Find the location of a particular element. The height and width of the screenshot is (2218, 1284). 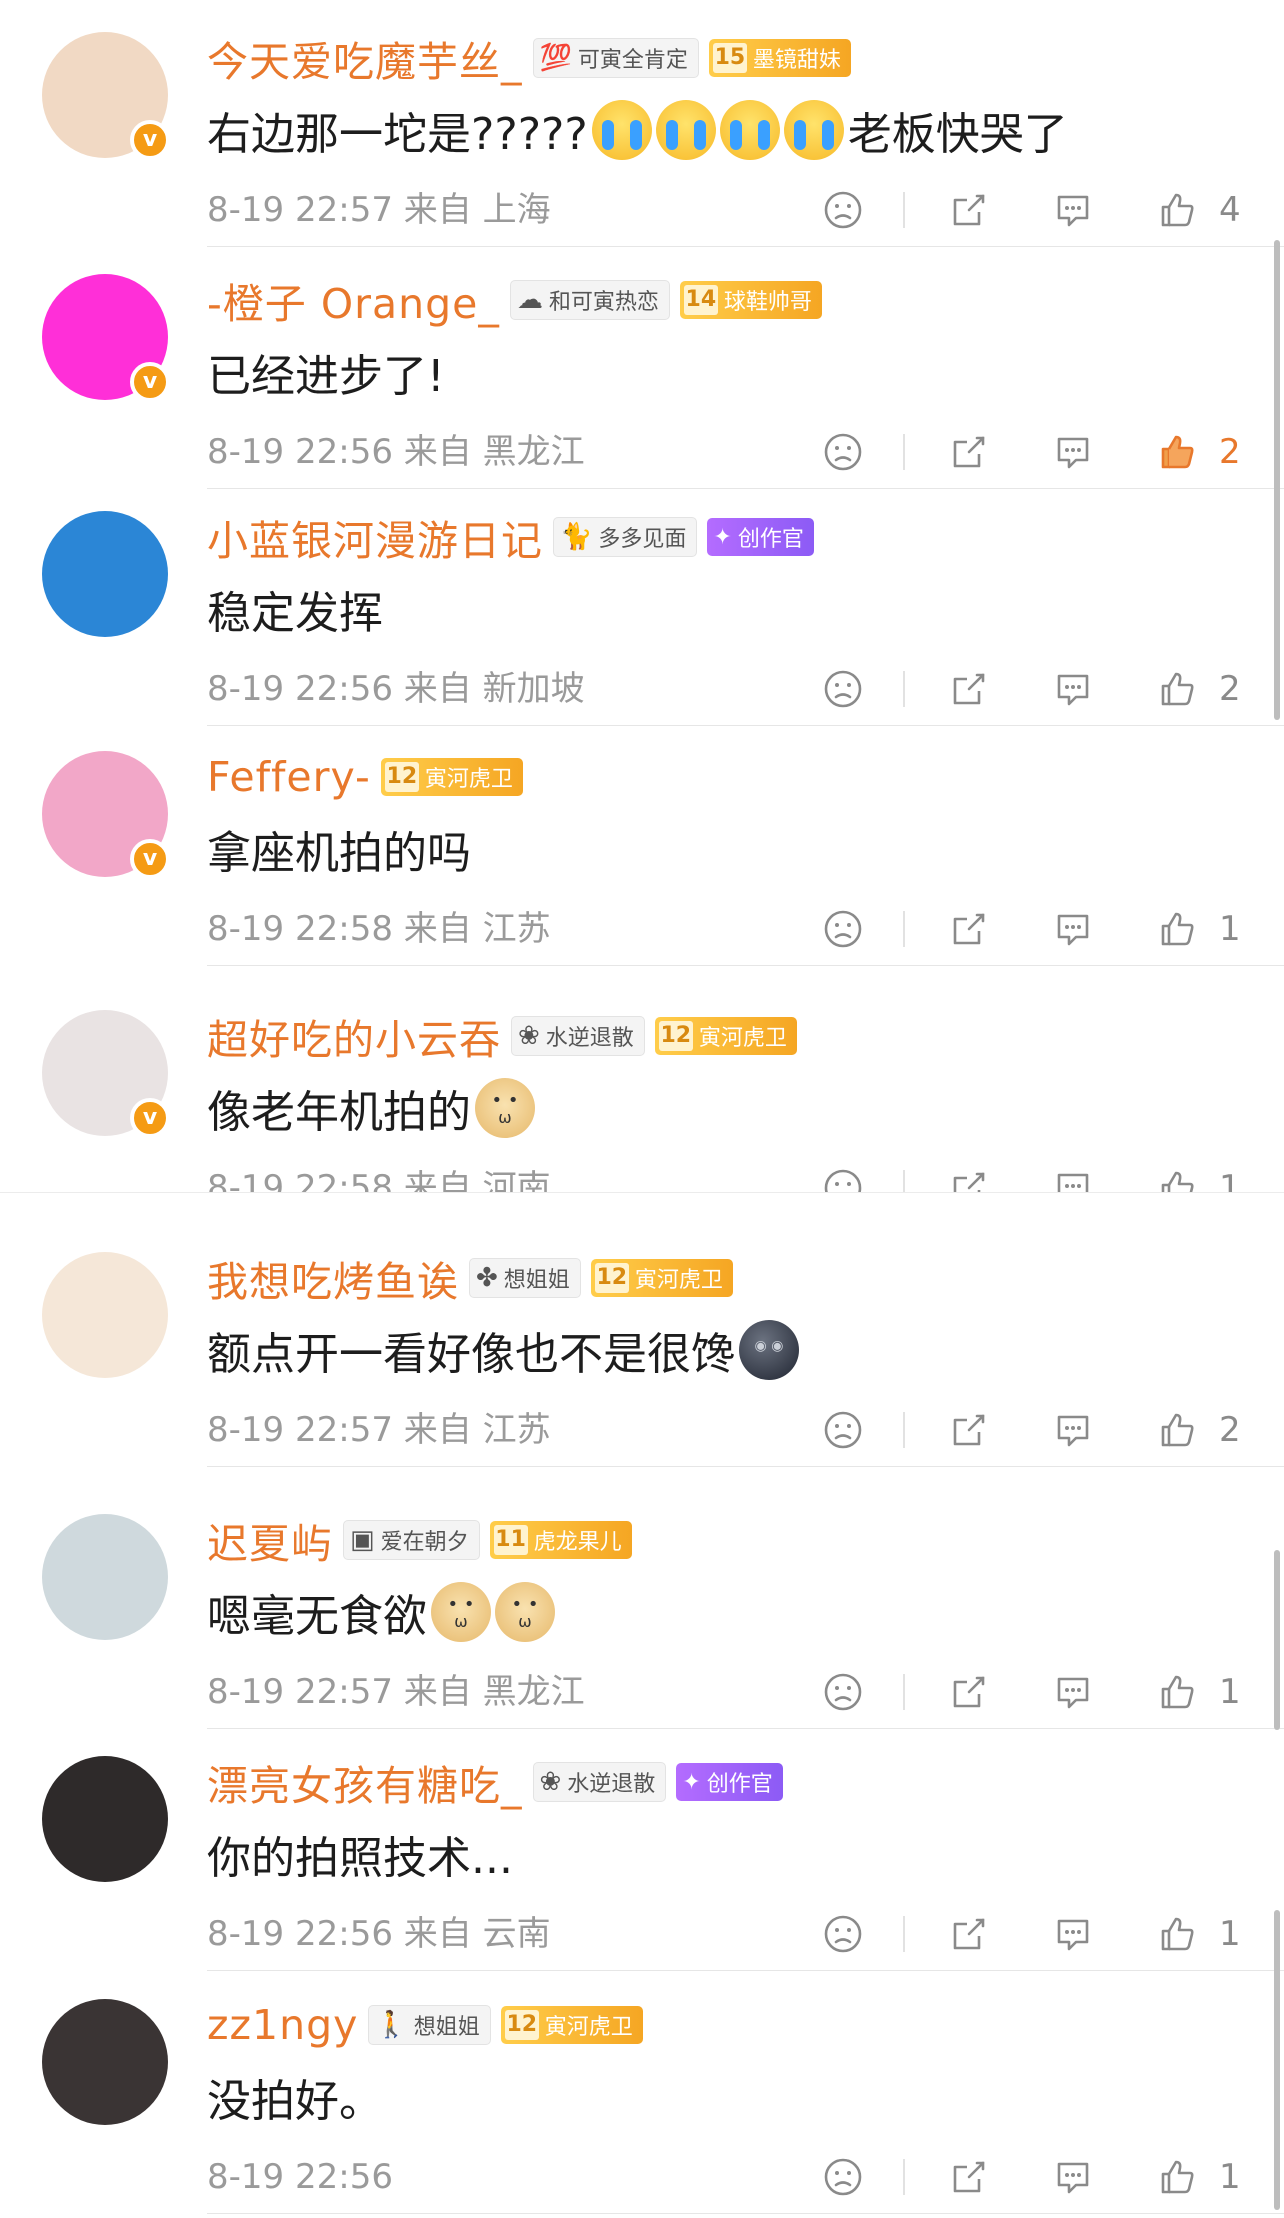

username: 超好吃的小云吞 is located at coordinates (354, 1036).